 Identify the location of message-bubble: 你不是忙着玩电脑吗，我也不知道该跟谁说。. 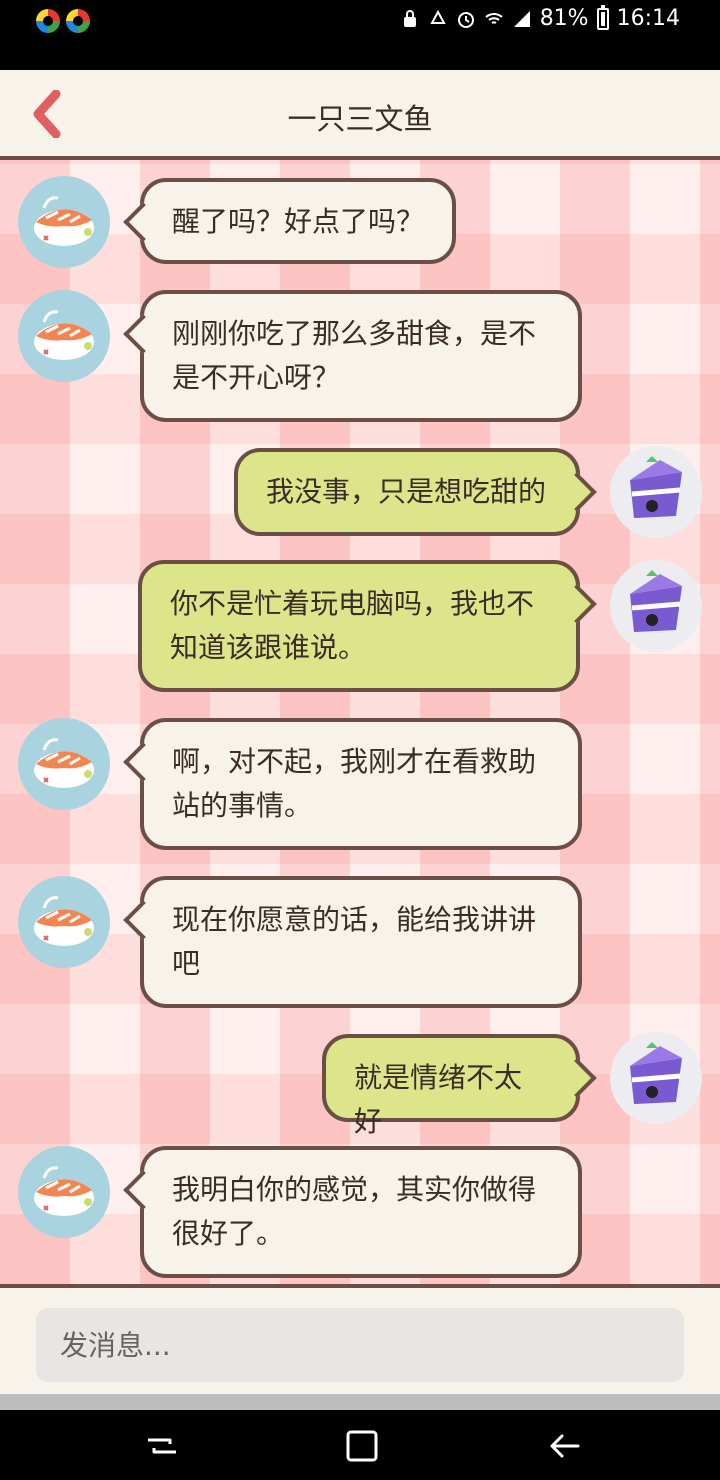
(367, 626).